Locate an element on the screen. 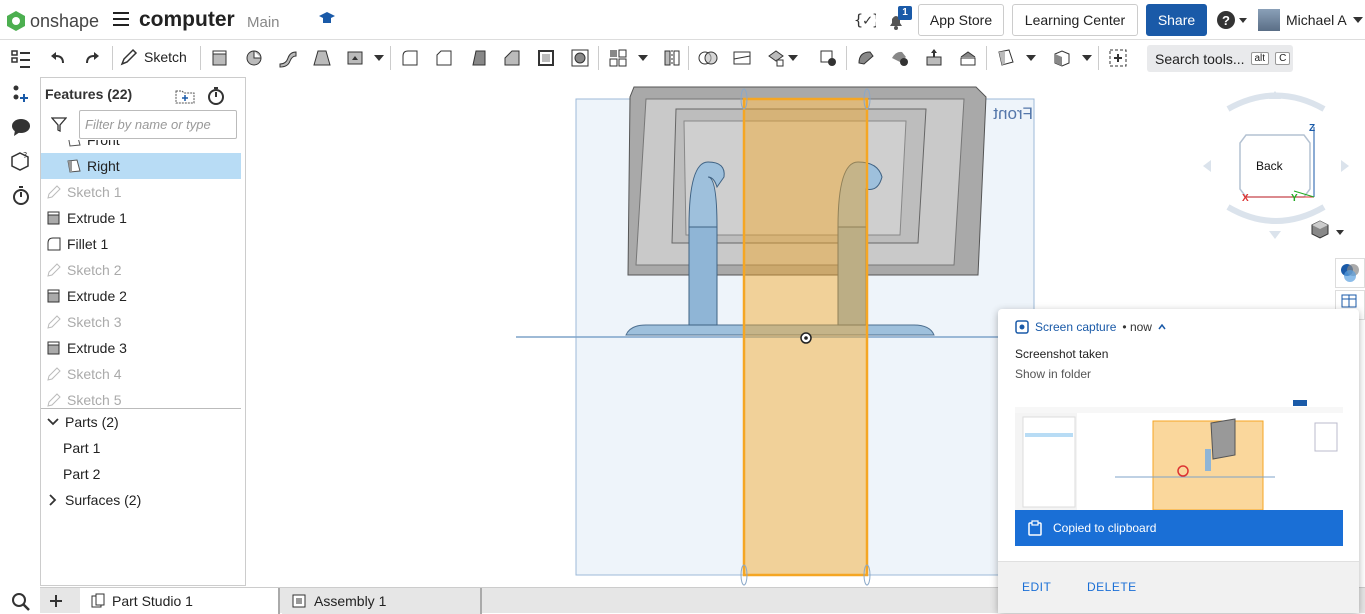  rollback-timer-icon is located at coordinates (216, 96).